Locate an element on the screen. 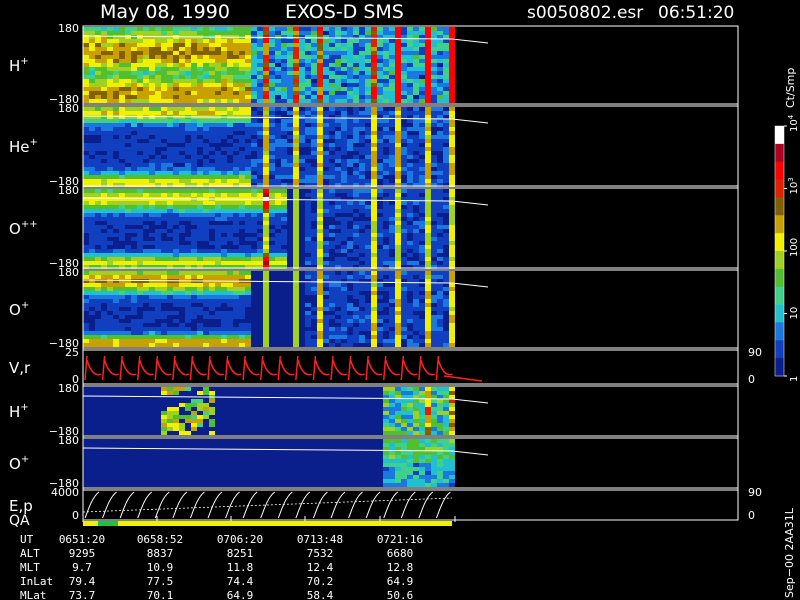 This screenshot has height=600, width=800. orbit-value: 9295 is located at coordinates (82, 553).